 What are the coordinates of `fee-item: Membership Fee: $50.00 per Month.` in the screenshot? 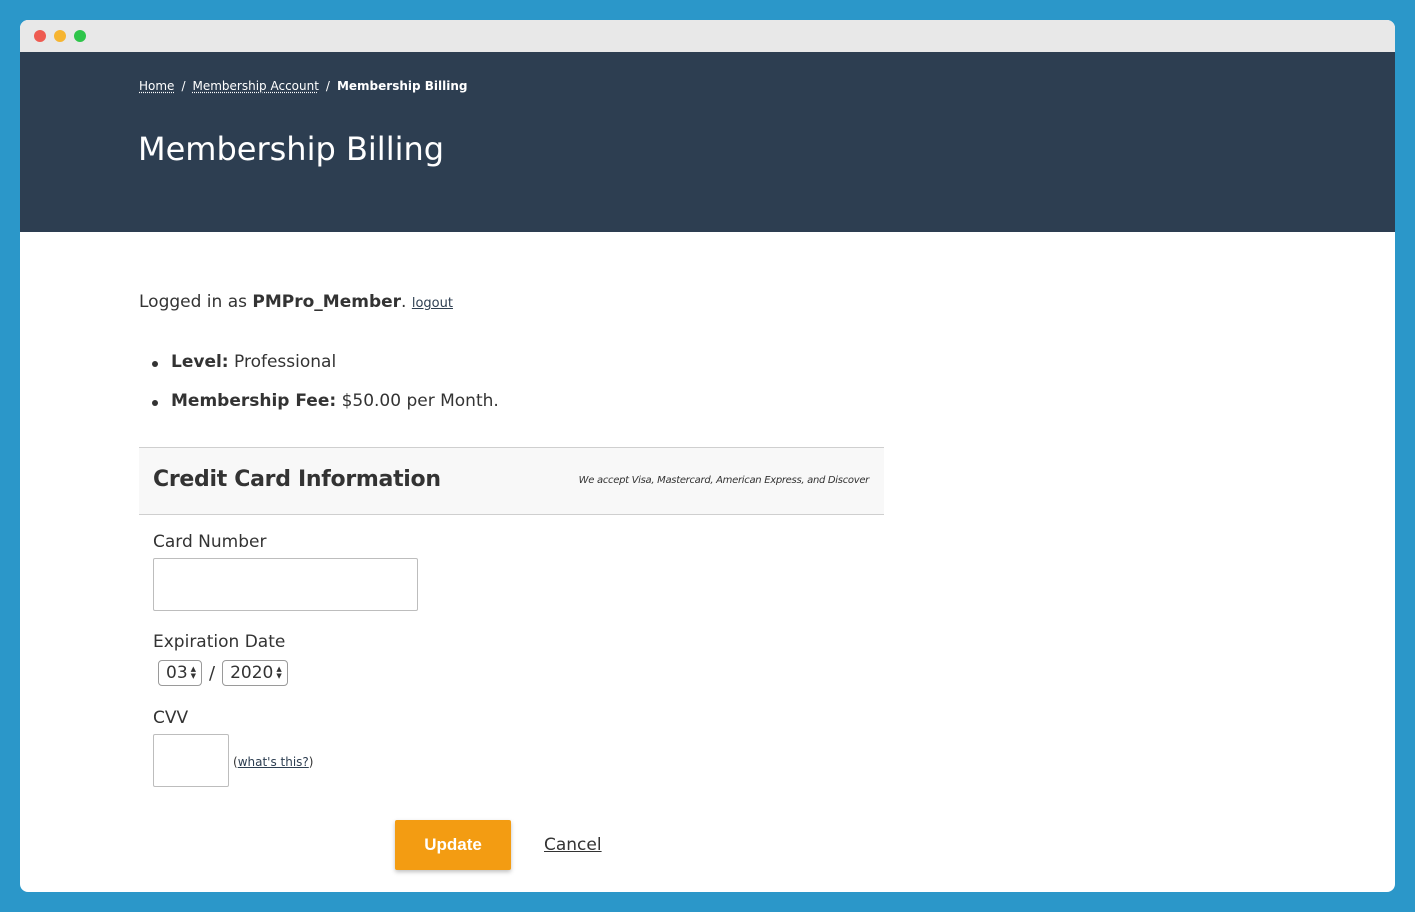 It's located at (319, 410).